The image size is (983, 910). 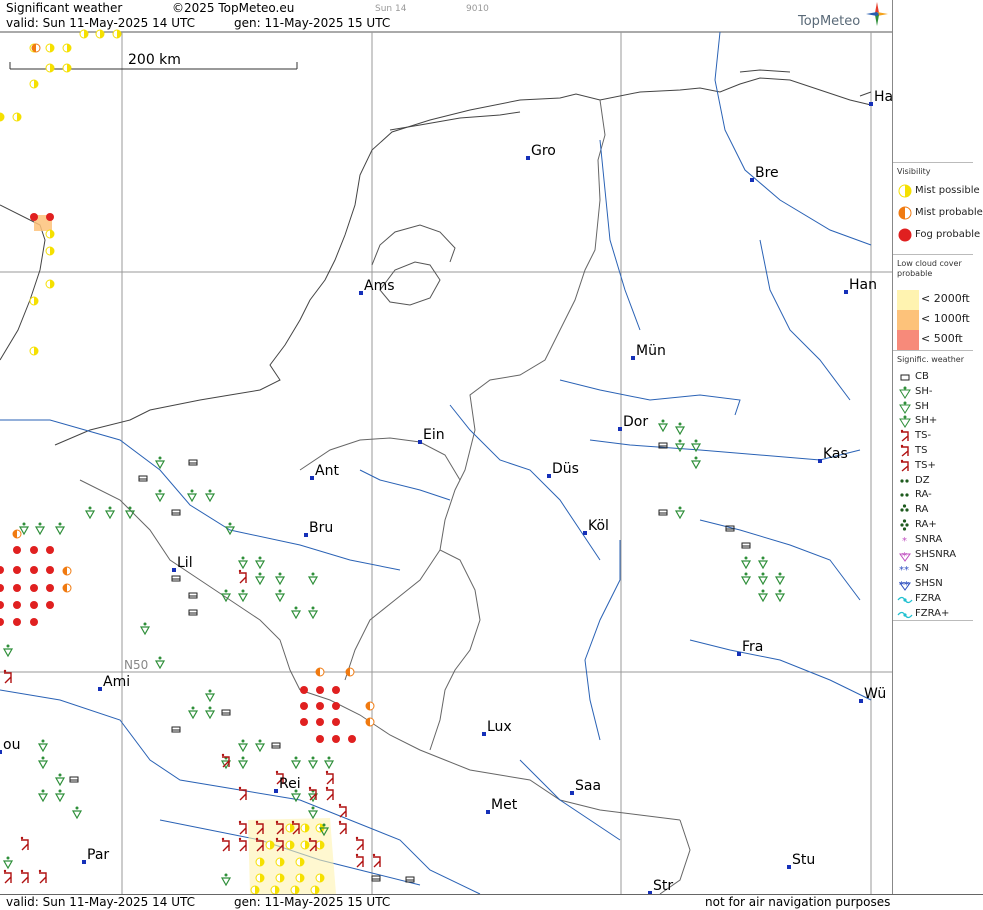 I want to click on city-marker: Köl, so click(x=596, y=526).